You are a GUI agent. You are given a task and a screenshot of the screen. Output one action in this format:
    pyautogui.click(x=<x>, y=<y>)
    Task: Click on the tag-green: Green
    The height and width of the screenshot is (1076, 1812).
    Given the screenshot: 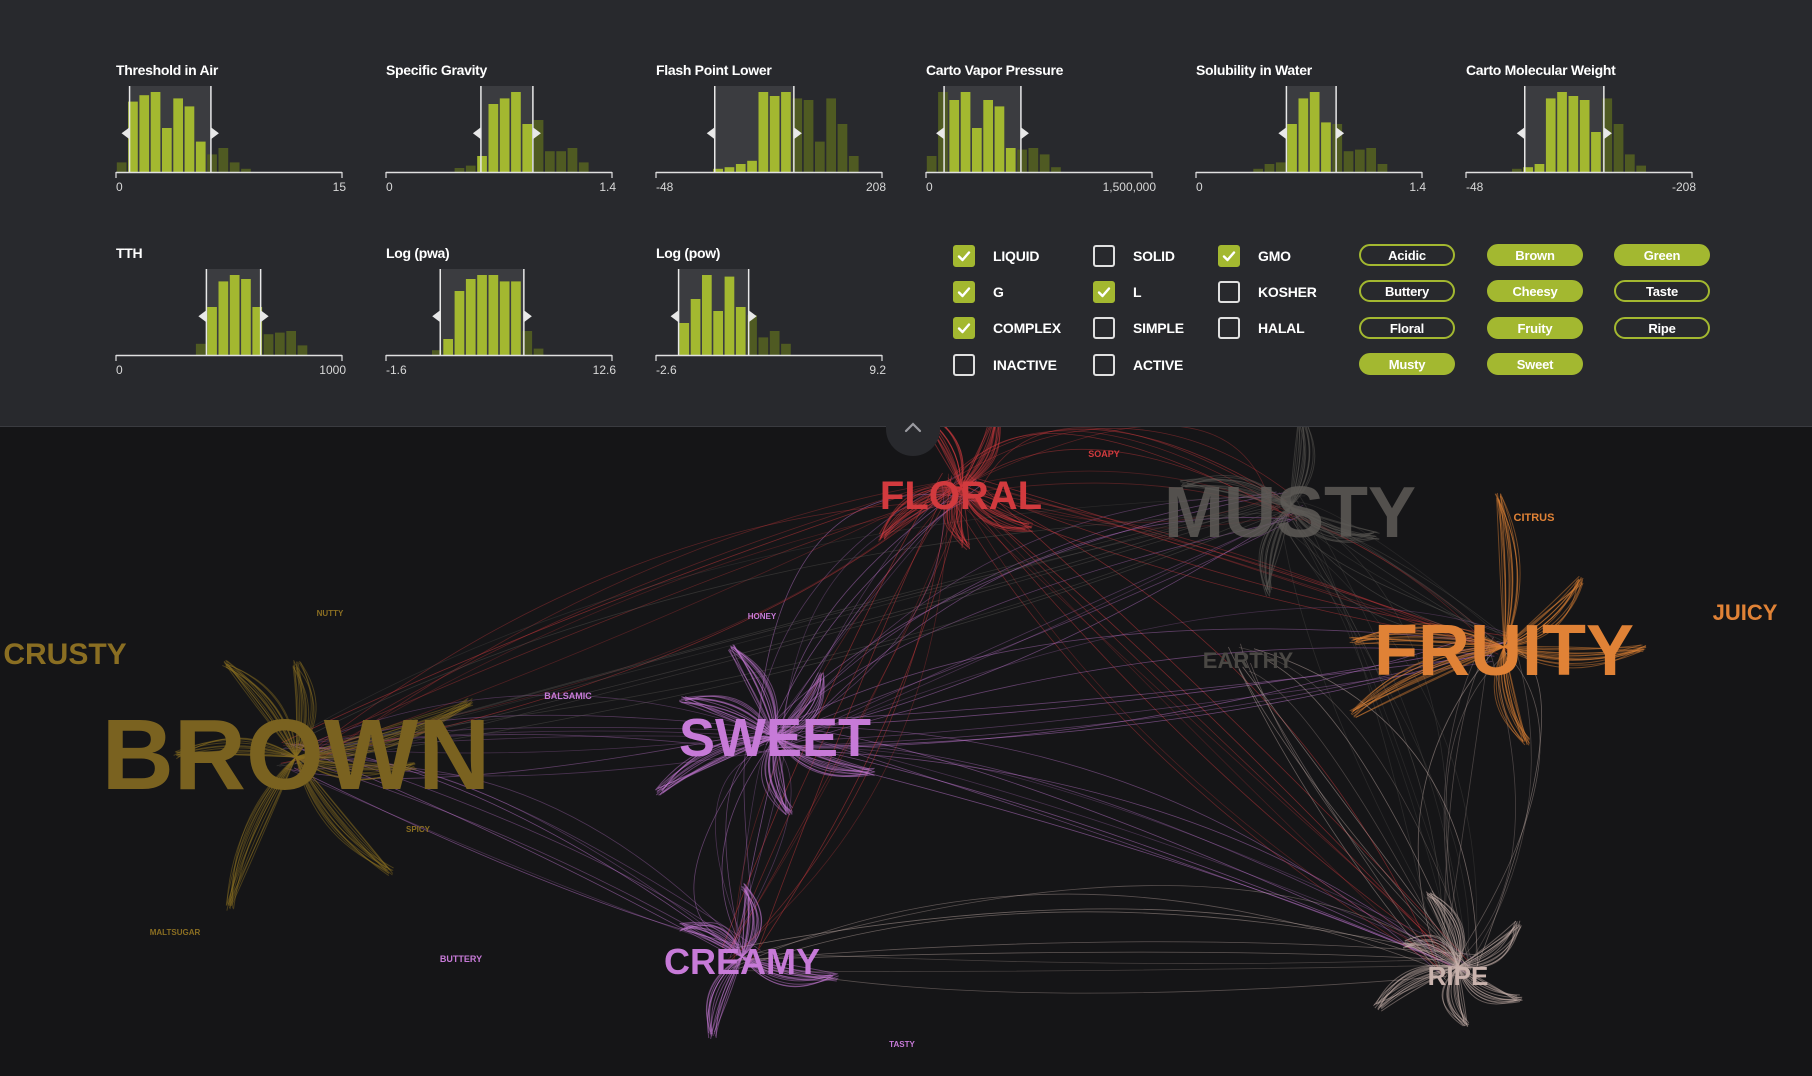 What is the action you would take?
    pyautogui.click(x=1662, y=255)
    